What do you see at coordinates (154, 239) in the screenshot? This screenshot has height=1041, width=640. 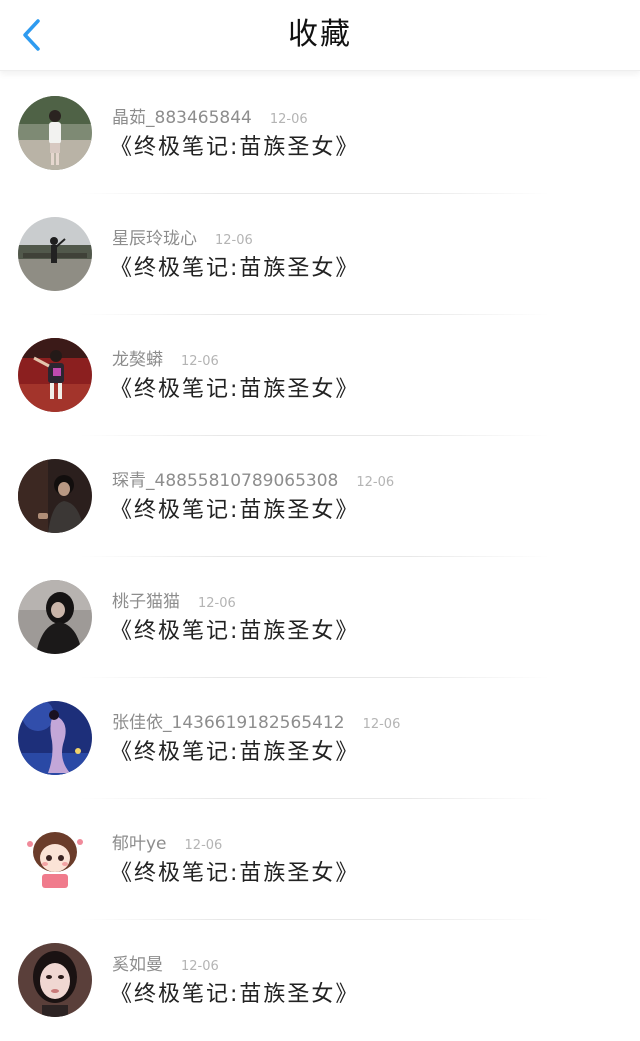 I see `username: 星辰玲珑心` at bounding box center [154, 239].